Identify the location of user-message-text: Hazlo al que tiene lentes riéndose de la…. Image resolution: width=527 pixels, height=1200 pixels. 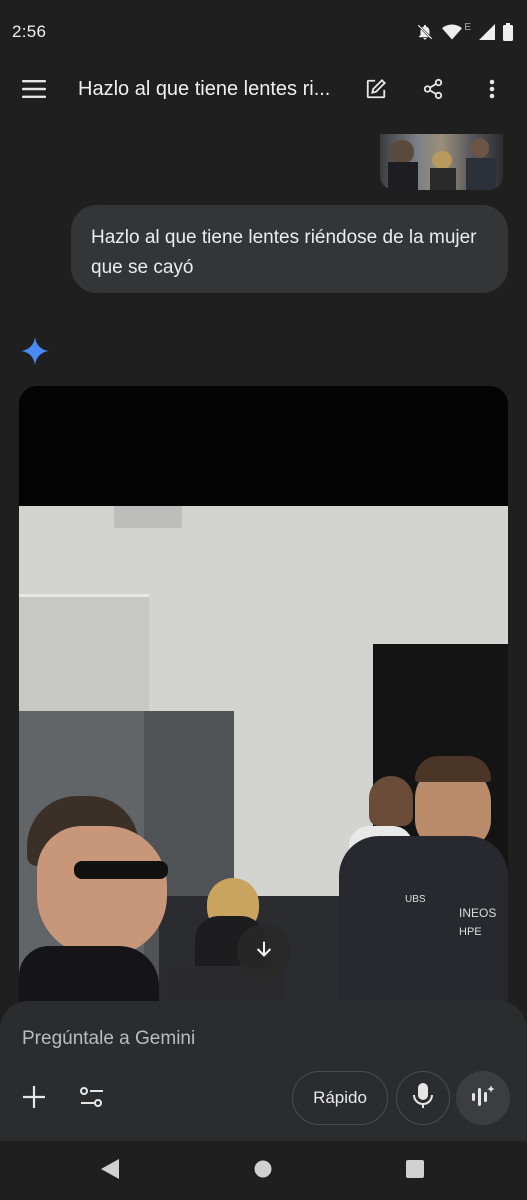
(284, 252).